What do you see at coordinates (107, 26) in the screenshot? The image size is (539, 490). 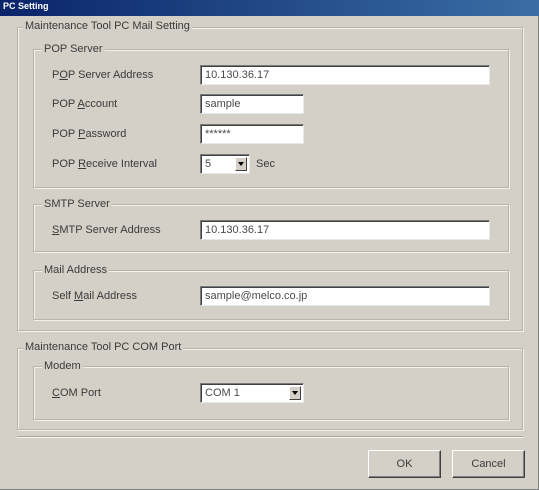 I see `mail-setting-legend: Maintenance Tool PC Mail Setting` at bounding box center [107, 26].